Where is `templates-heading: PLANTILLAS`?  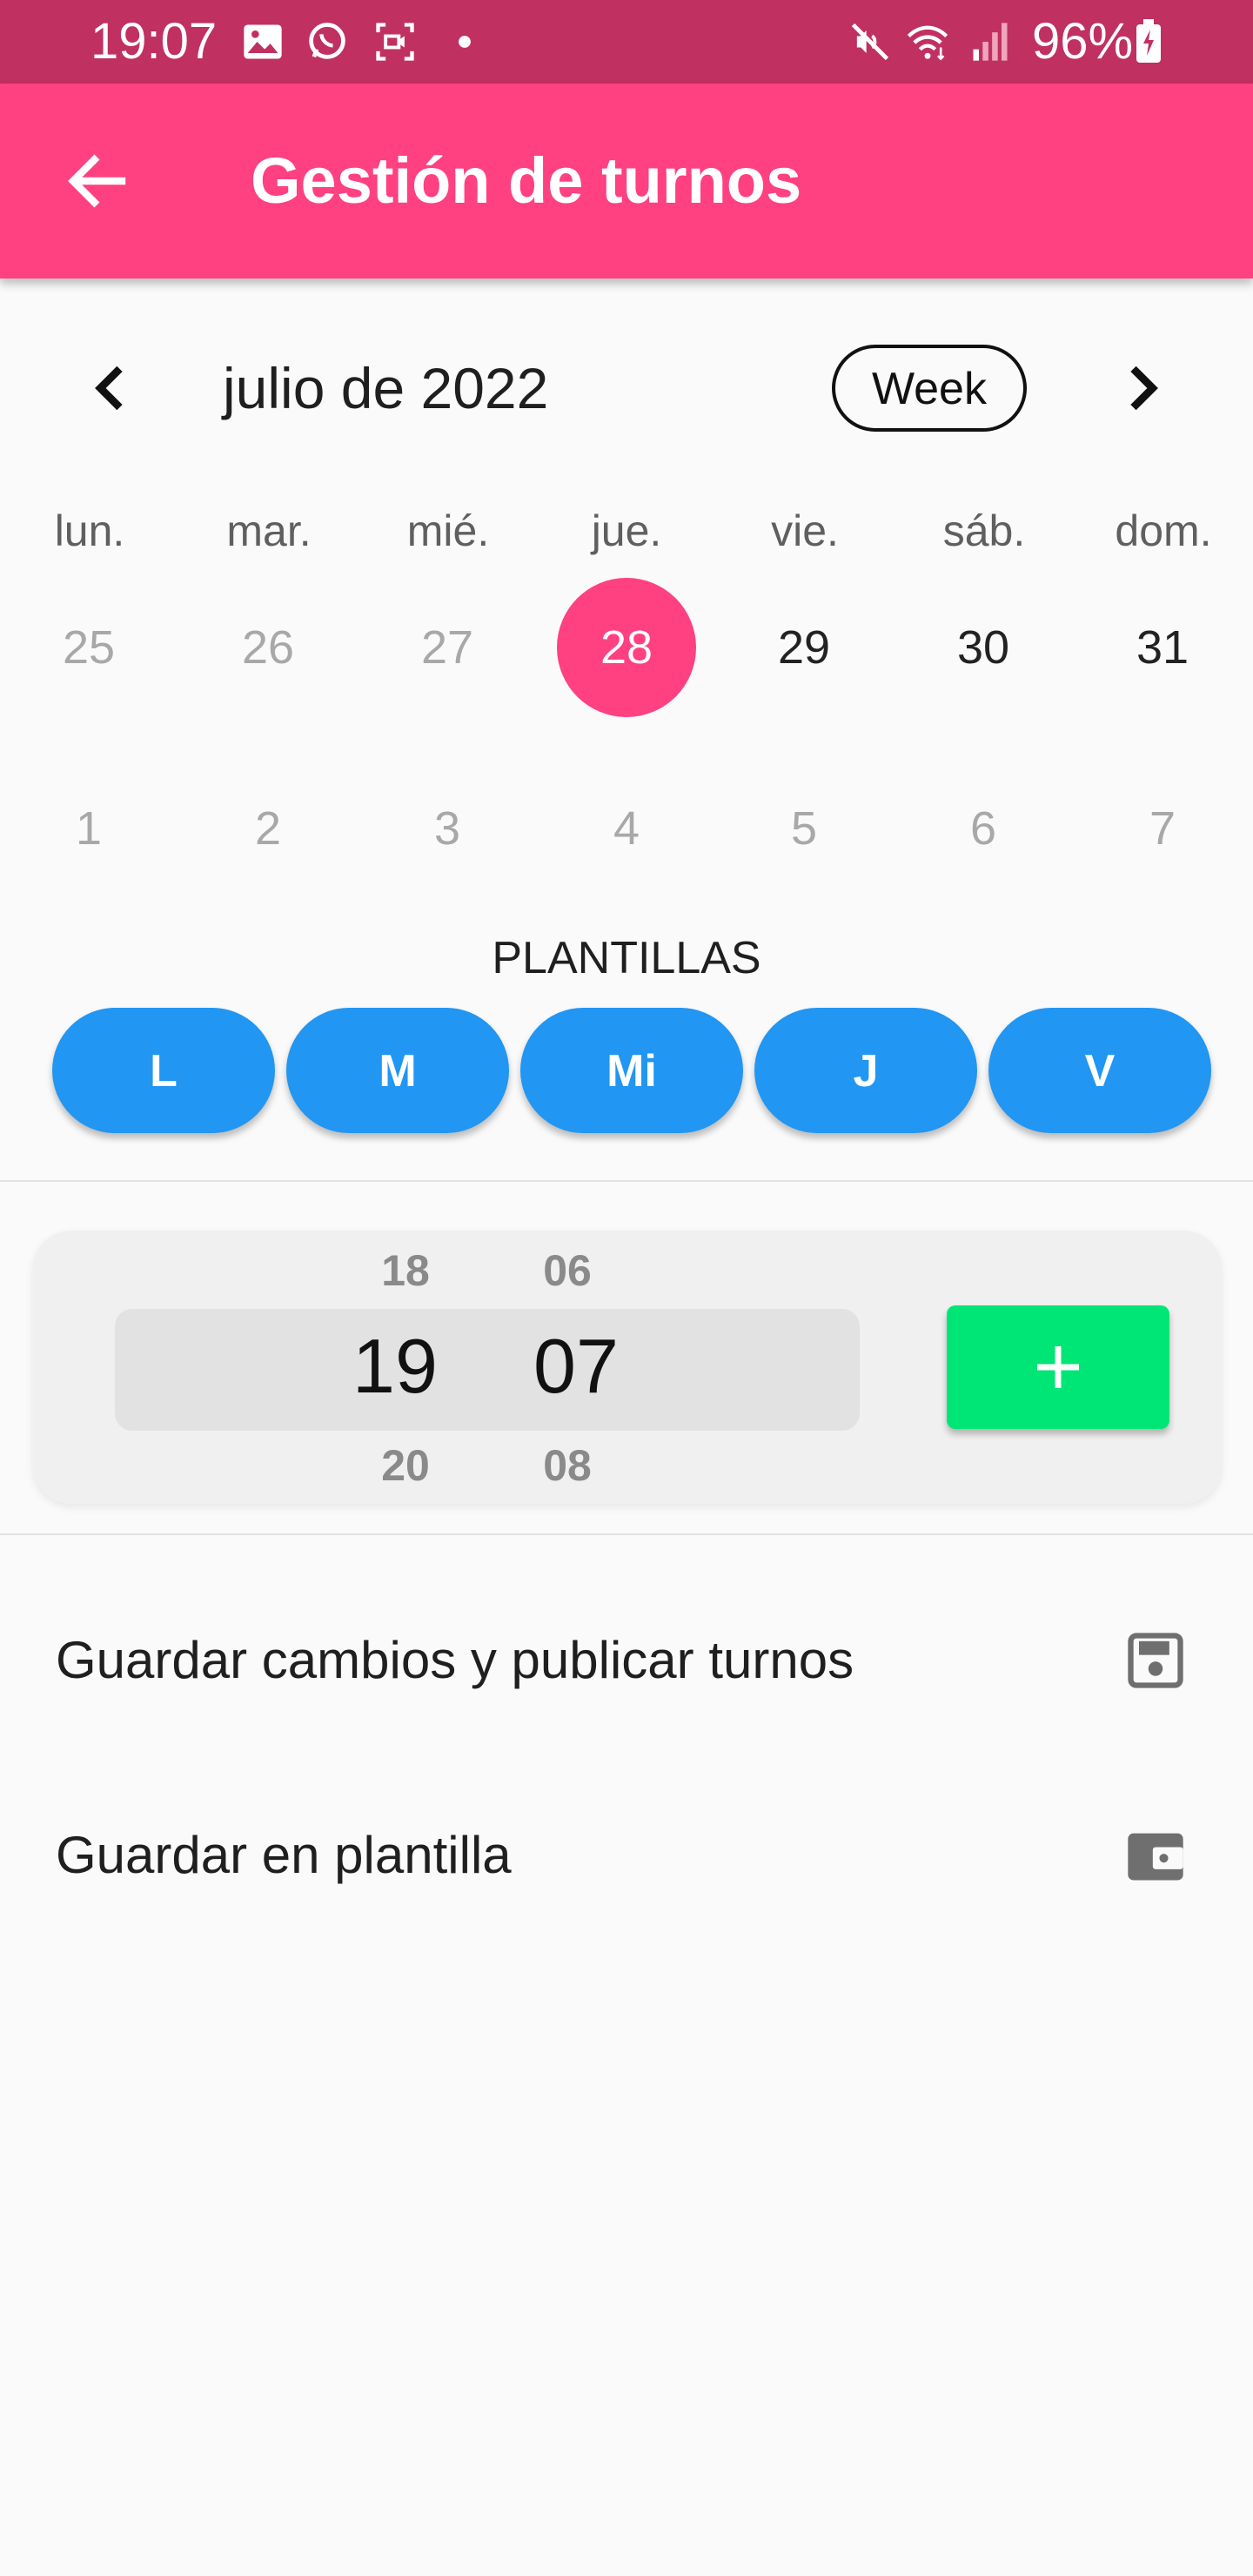
templates-heading: PLANTILLAS is located at coordinates (626, 958).